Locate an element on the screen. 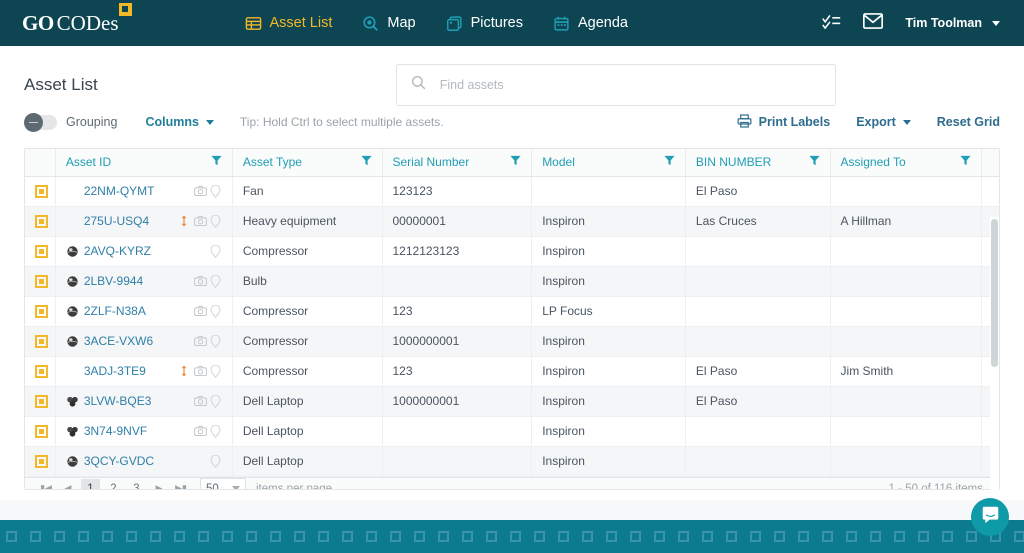  columns-dropdown: Columns is located at coordinates (179, 122).